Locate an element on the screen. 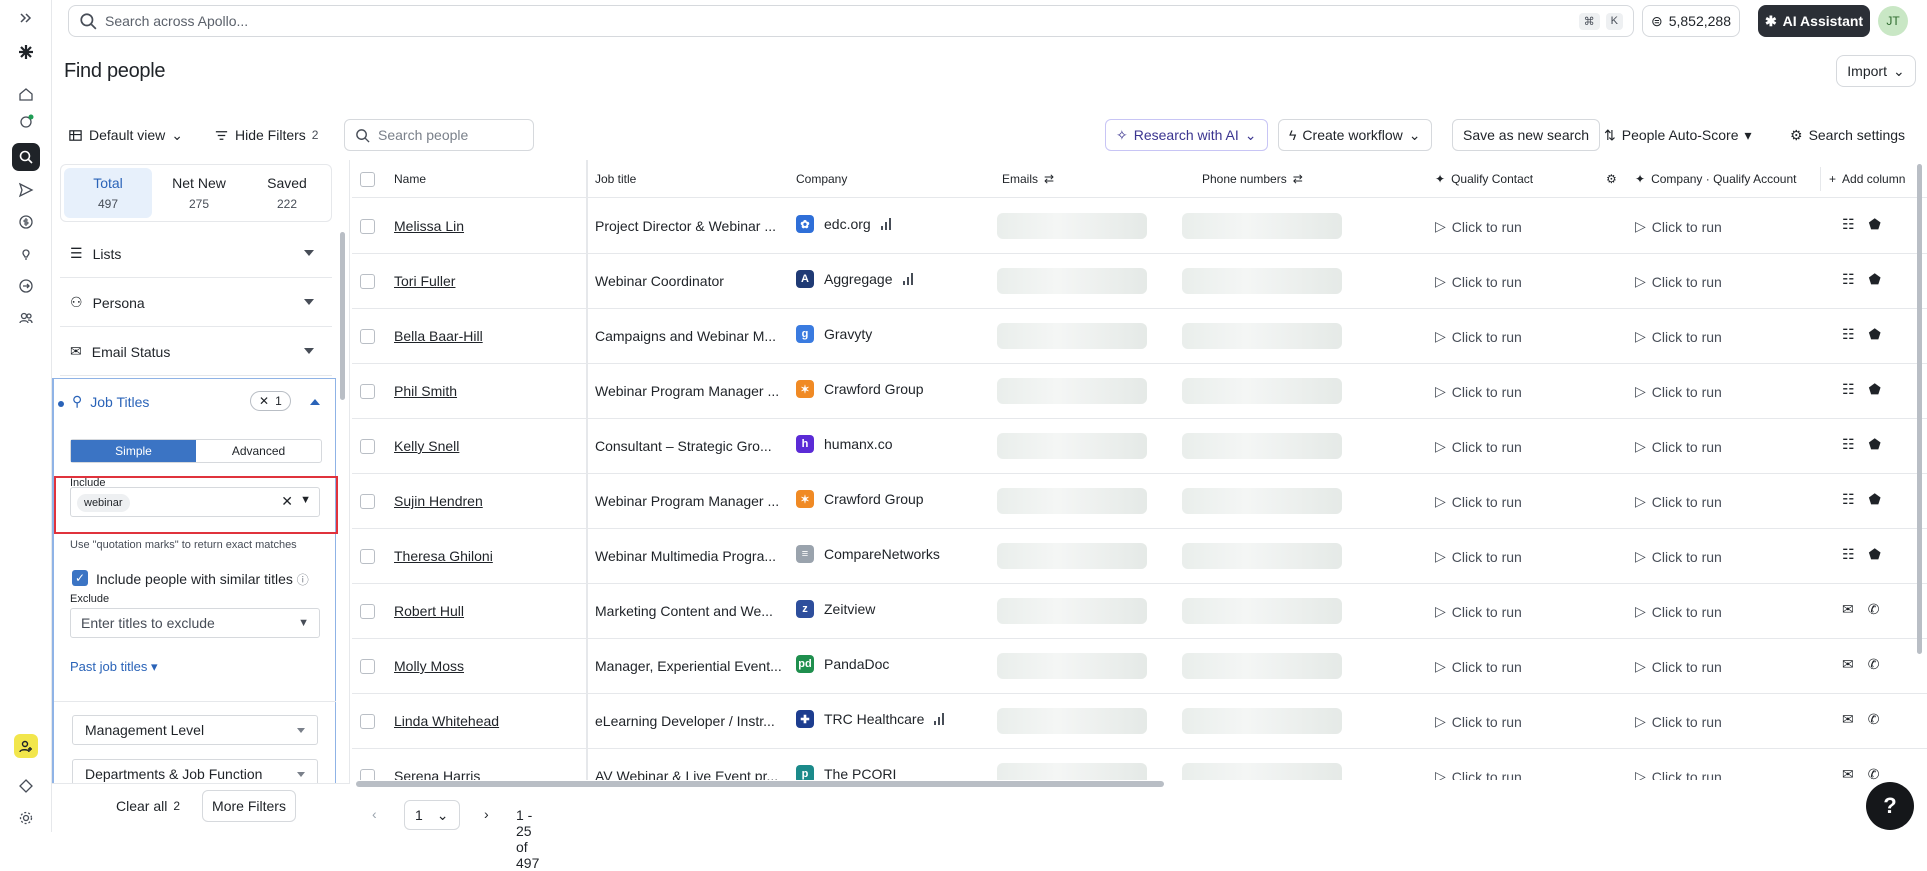  person-name-link: Molly Moss is located at coordinates (429, 666).